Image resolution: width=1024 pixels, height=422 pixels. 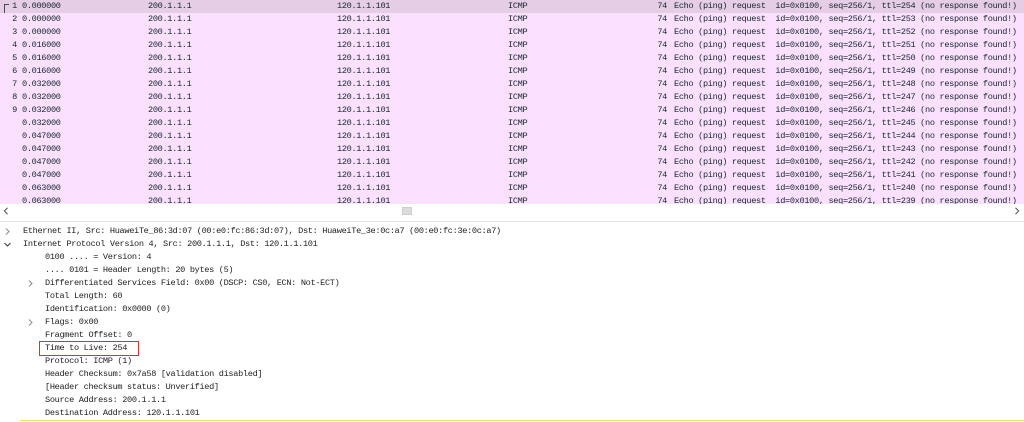 I want to click on chevron-left-icon, so click(x=6, y=211).